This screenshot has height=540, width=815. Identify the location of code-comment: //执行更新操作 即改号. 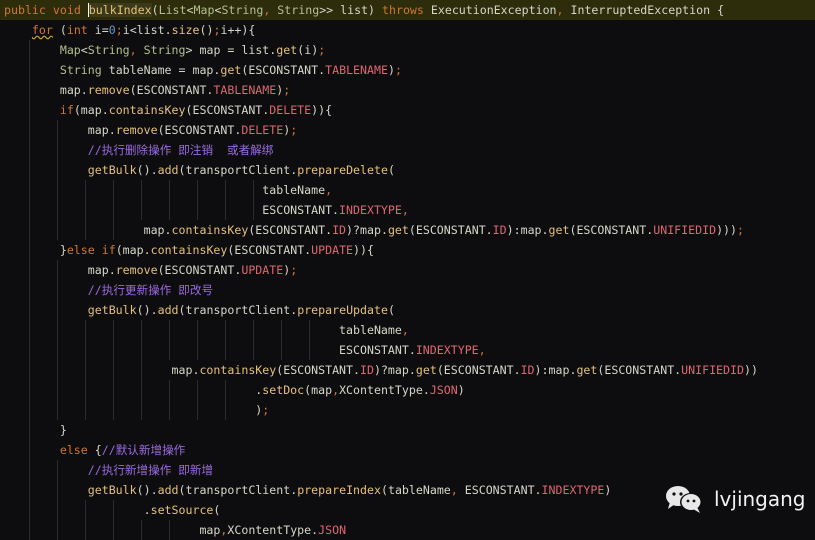
(150, 290).